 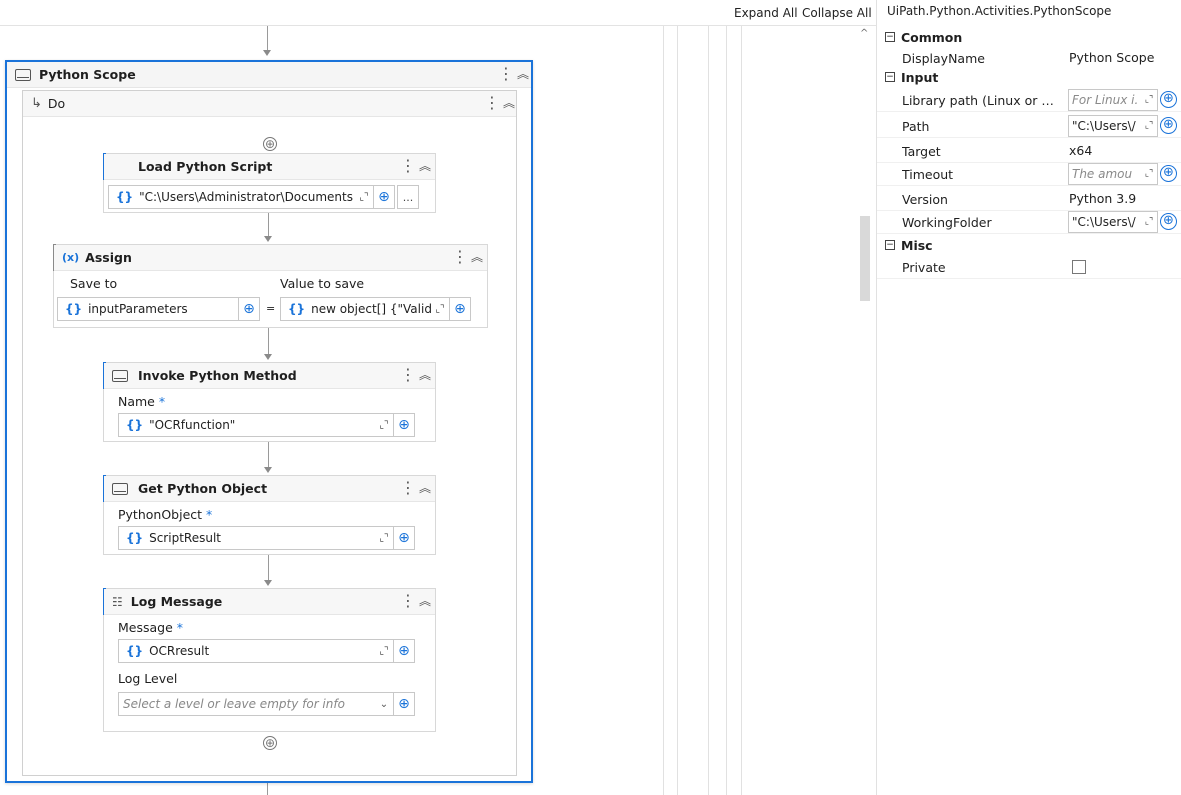 What do you see at coordinates (1029, 38) in the screenshot?
I see `category-common: − Common` at bounding box center [1029, 38].